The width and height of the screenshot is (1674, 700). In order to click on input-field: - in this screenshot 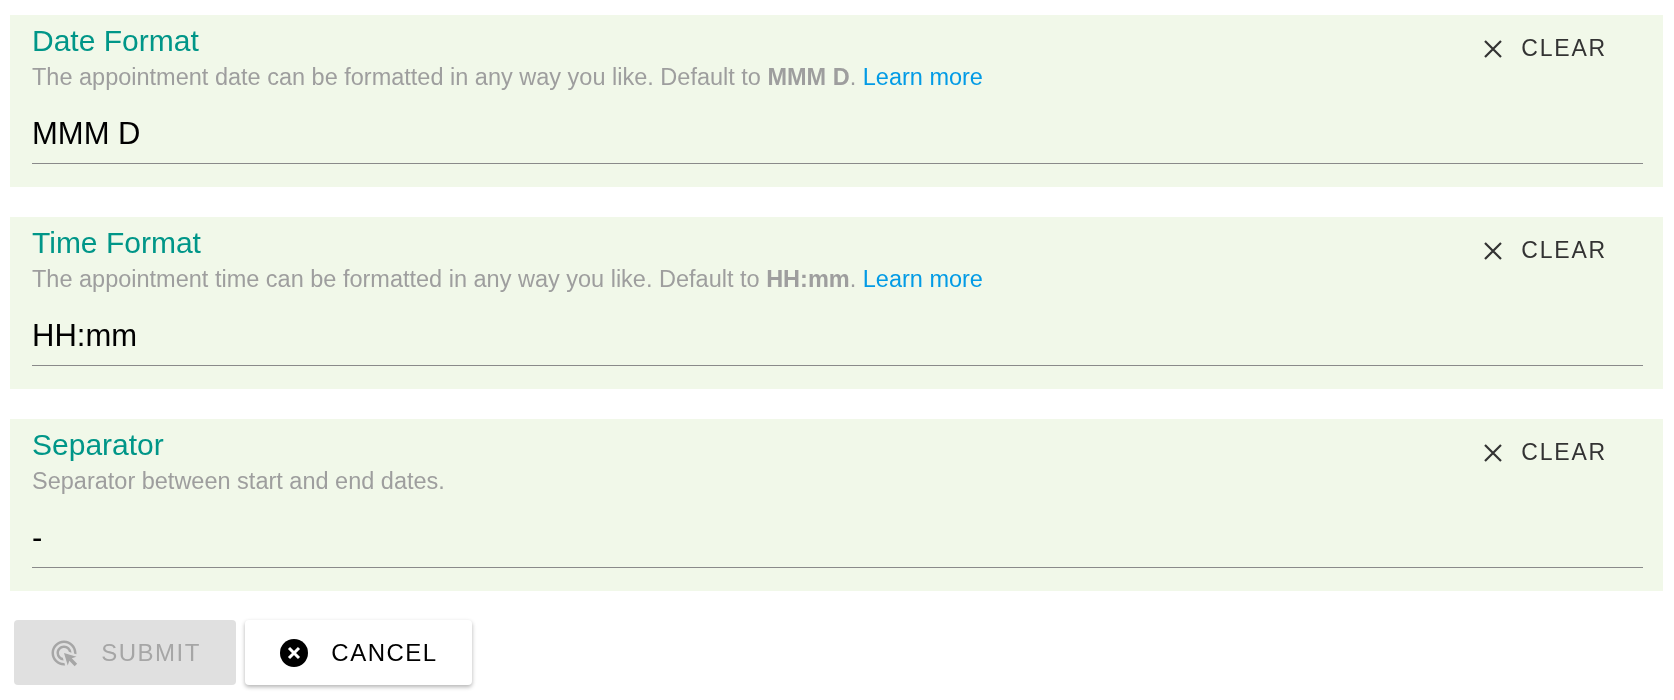, I will do `click(837, 543)`.